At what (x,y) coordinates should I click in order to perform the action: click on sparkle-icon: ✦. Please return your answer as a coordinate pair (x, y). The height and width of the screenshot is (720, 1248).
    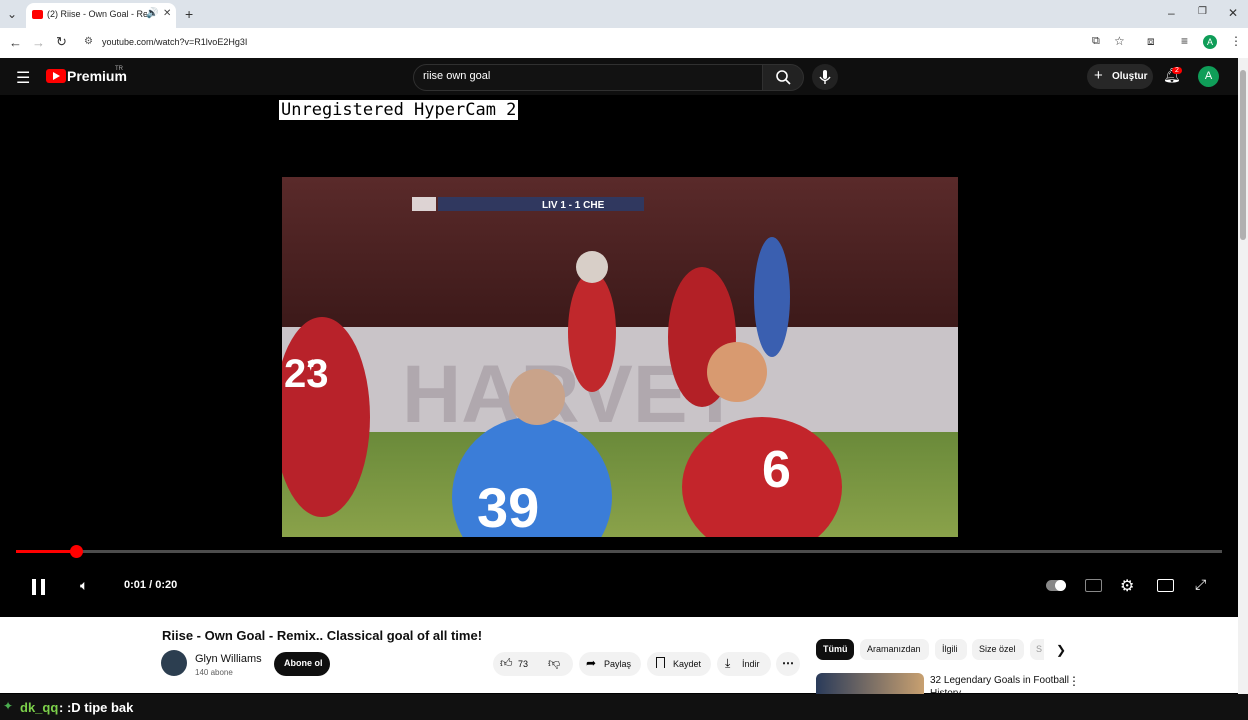
    Looking at the image, I should click on (8, 706).